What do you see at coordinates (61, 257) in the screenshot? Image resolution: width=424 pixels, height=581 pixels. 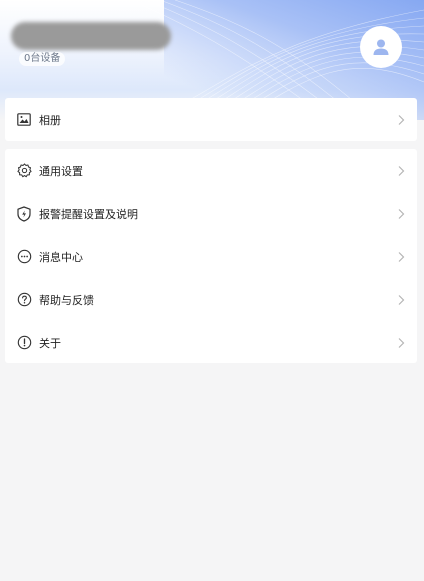 I see `menu-item-label: 消息中心` at bounding box center [61, 257].